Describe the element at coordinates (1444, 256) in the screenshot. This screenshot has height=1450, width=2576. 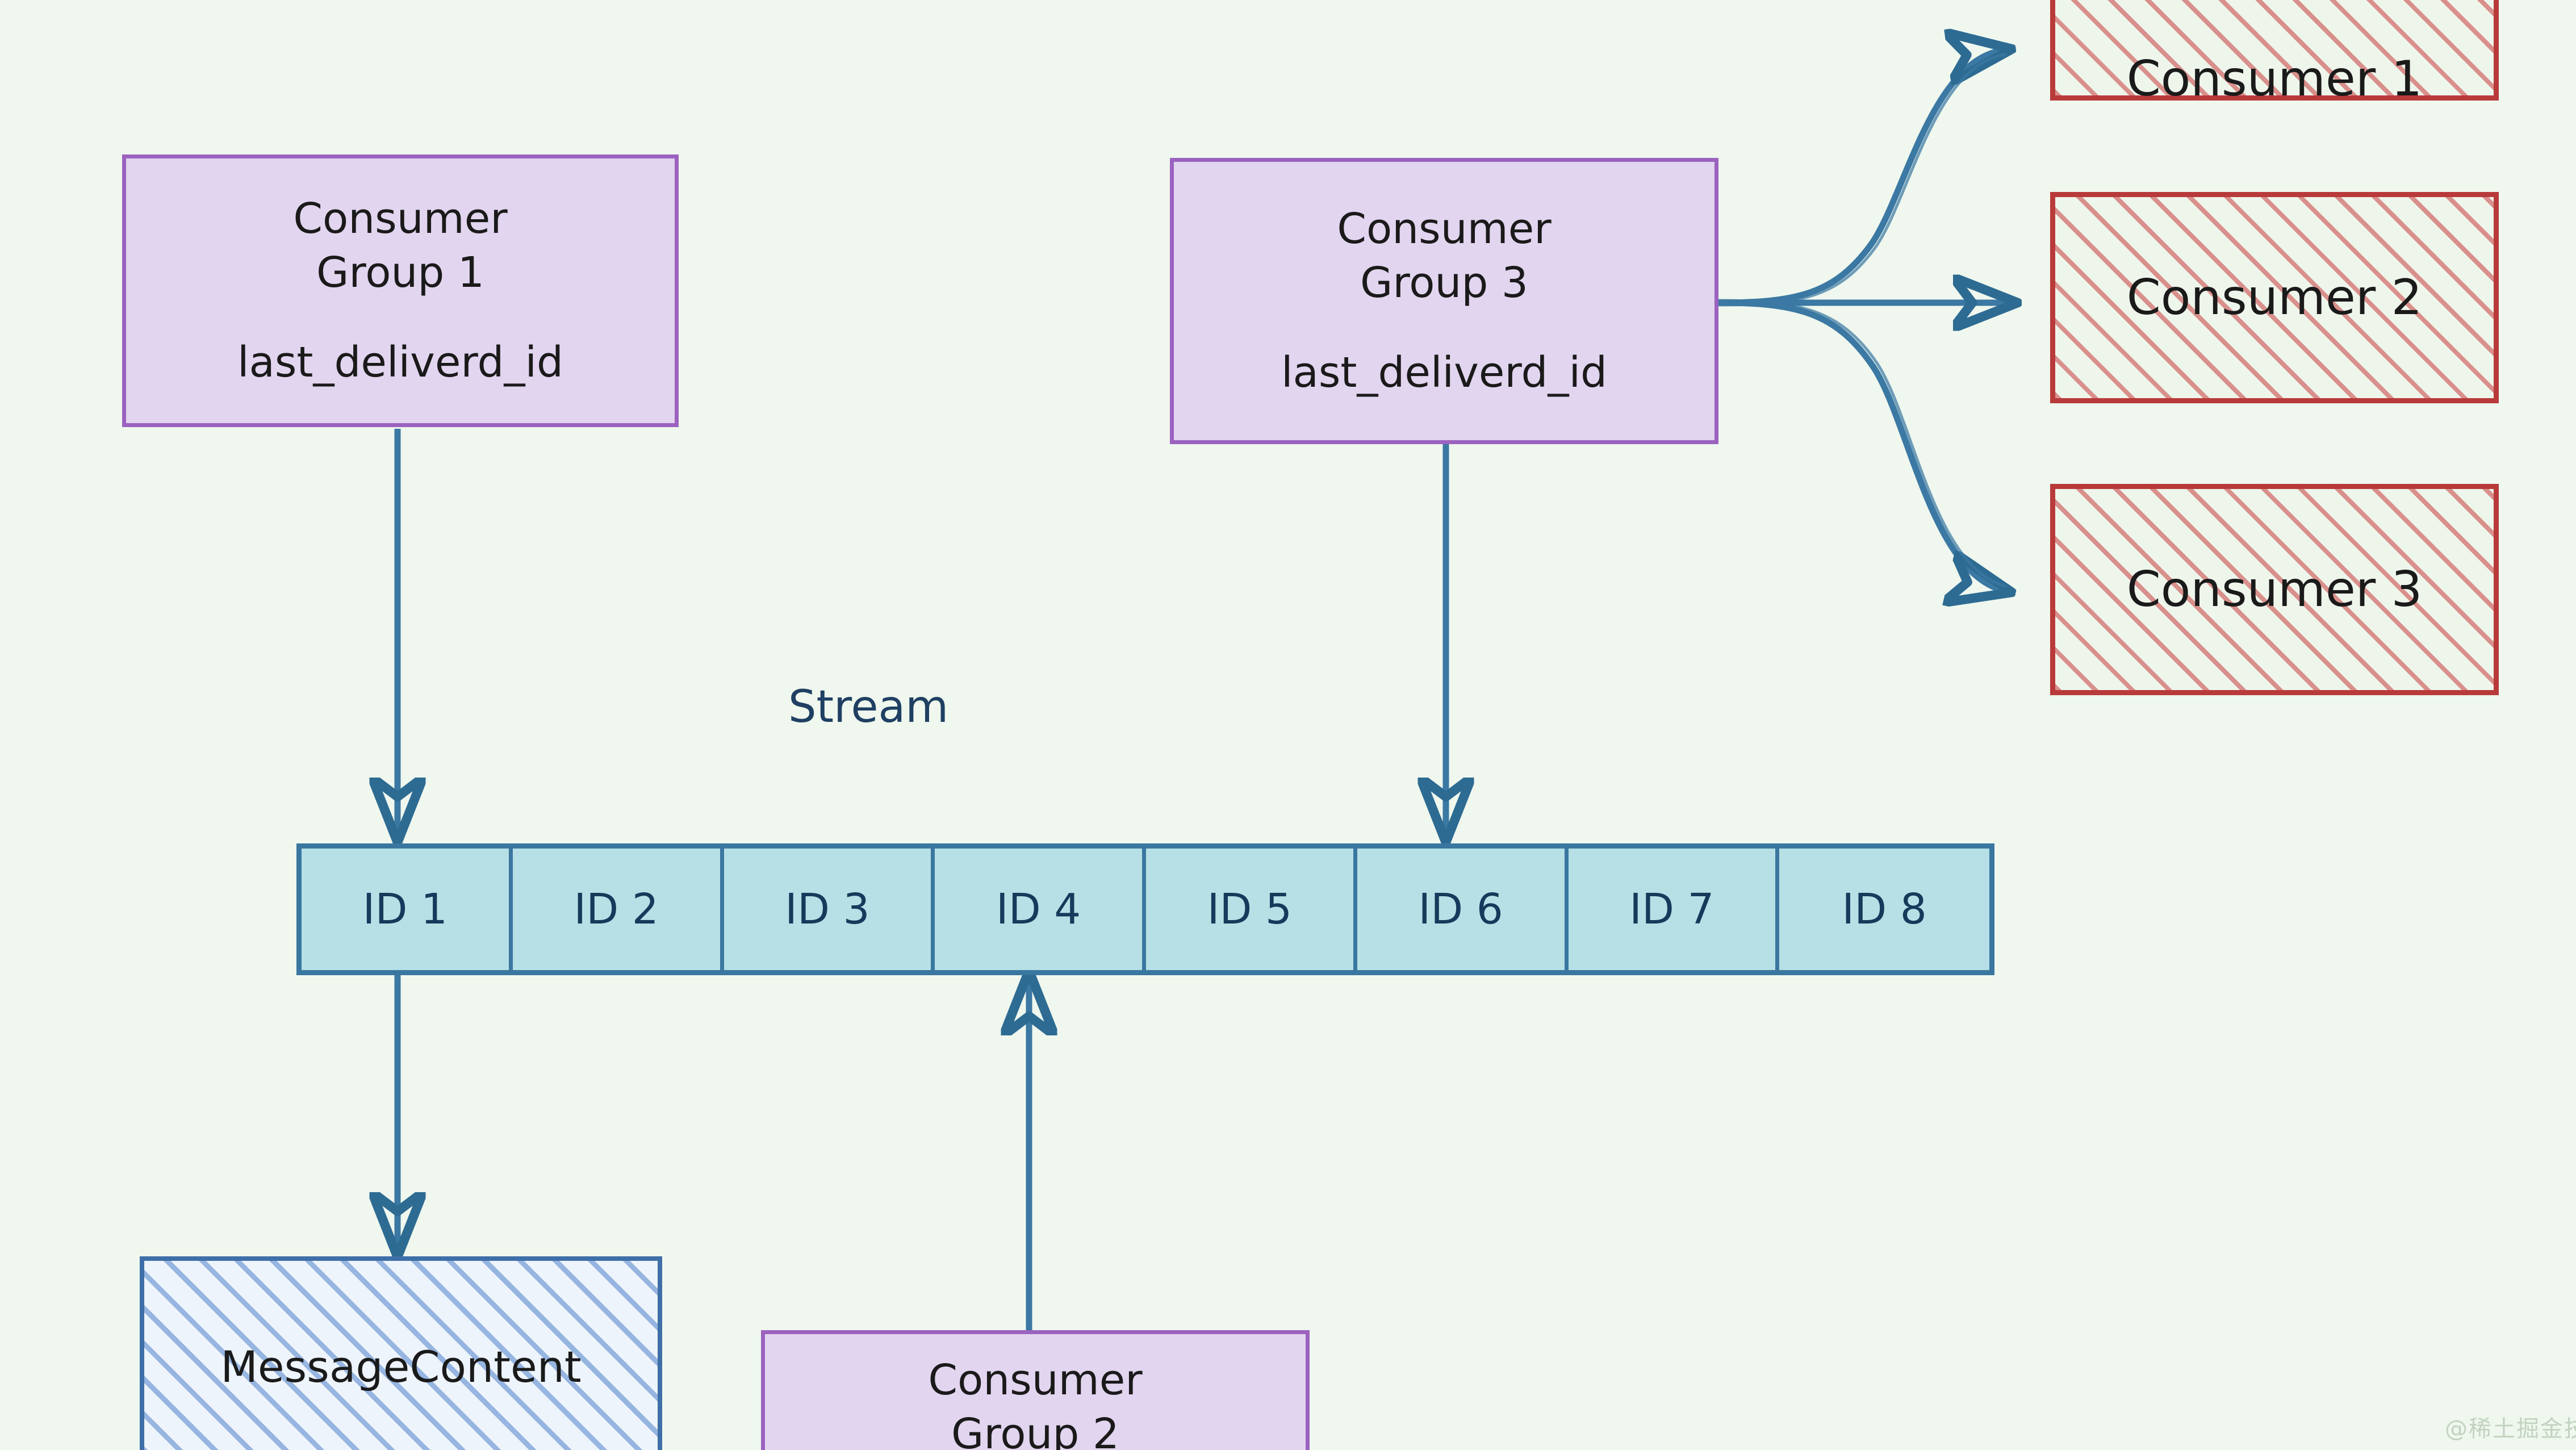
I see `consumer-group-3-title: Consumer Group 3` at that location.